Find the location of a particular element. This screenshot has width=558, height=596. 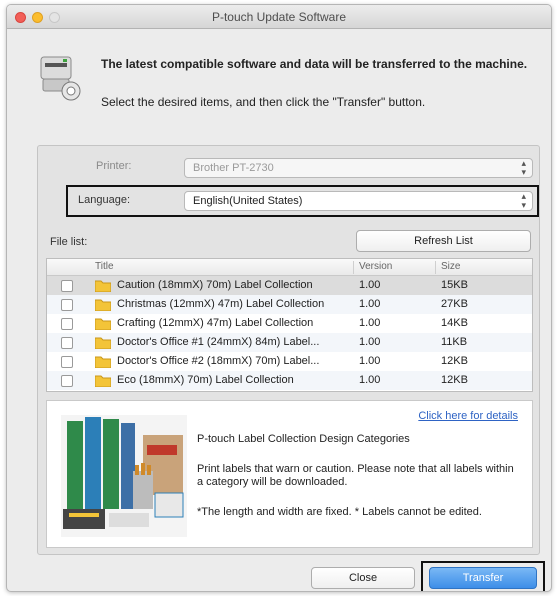

language-select: English(United States) ▴ ▾ is located at coordinates (358, 201).